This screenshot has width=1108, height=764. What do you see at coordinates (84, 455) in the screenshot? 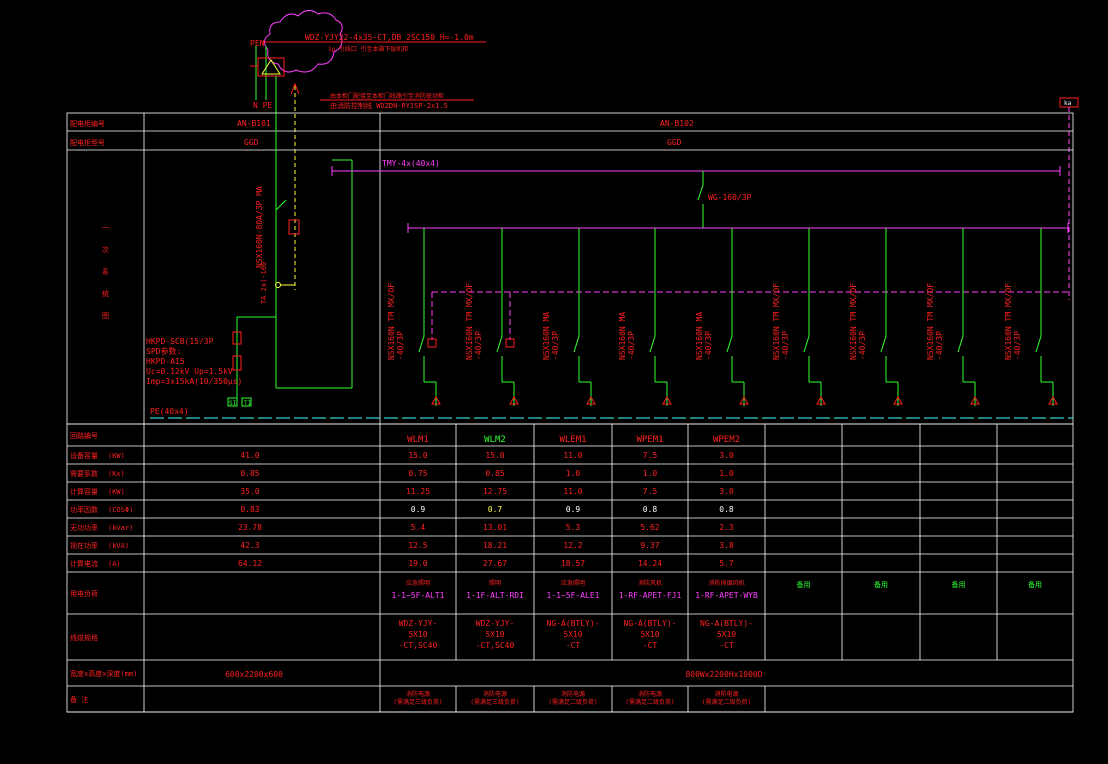
I see `row-label: 设备容量` at bounding box center [84, 455].